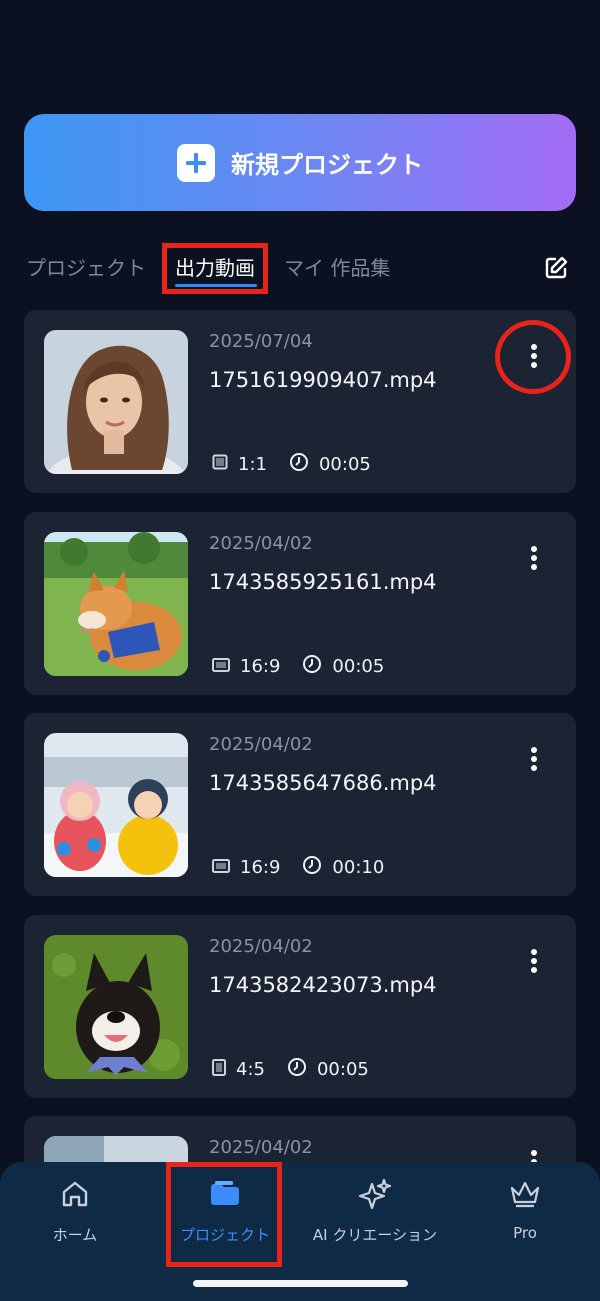 This screenshot has width=600, height=1301. What do you see at coordinates (75, 1235) in the screenshot?
I see `nav-home-label: ホーム` at bounding box center [75, 1235].